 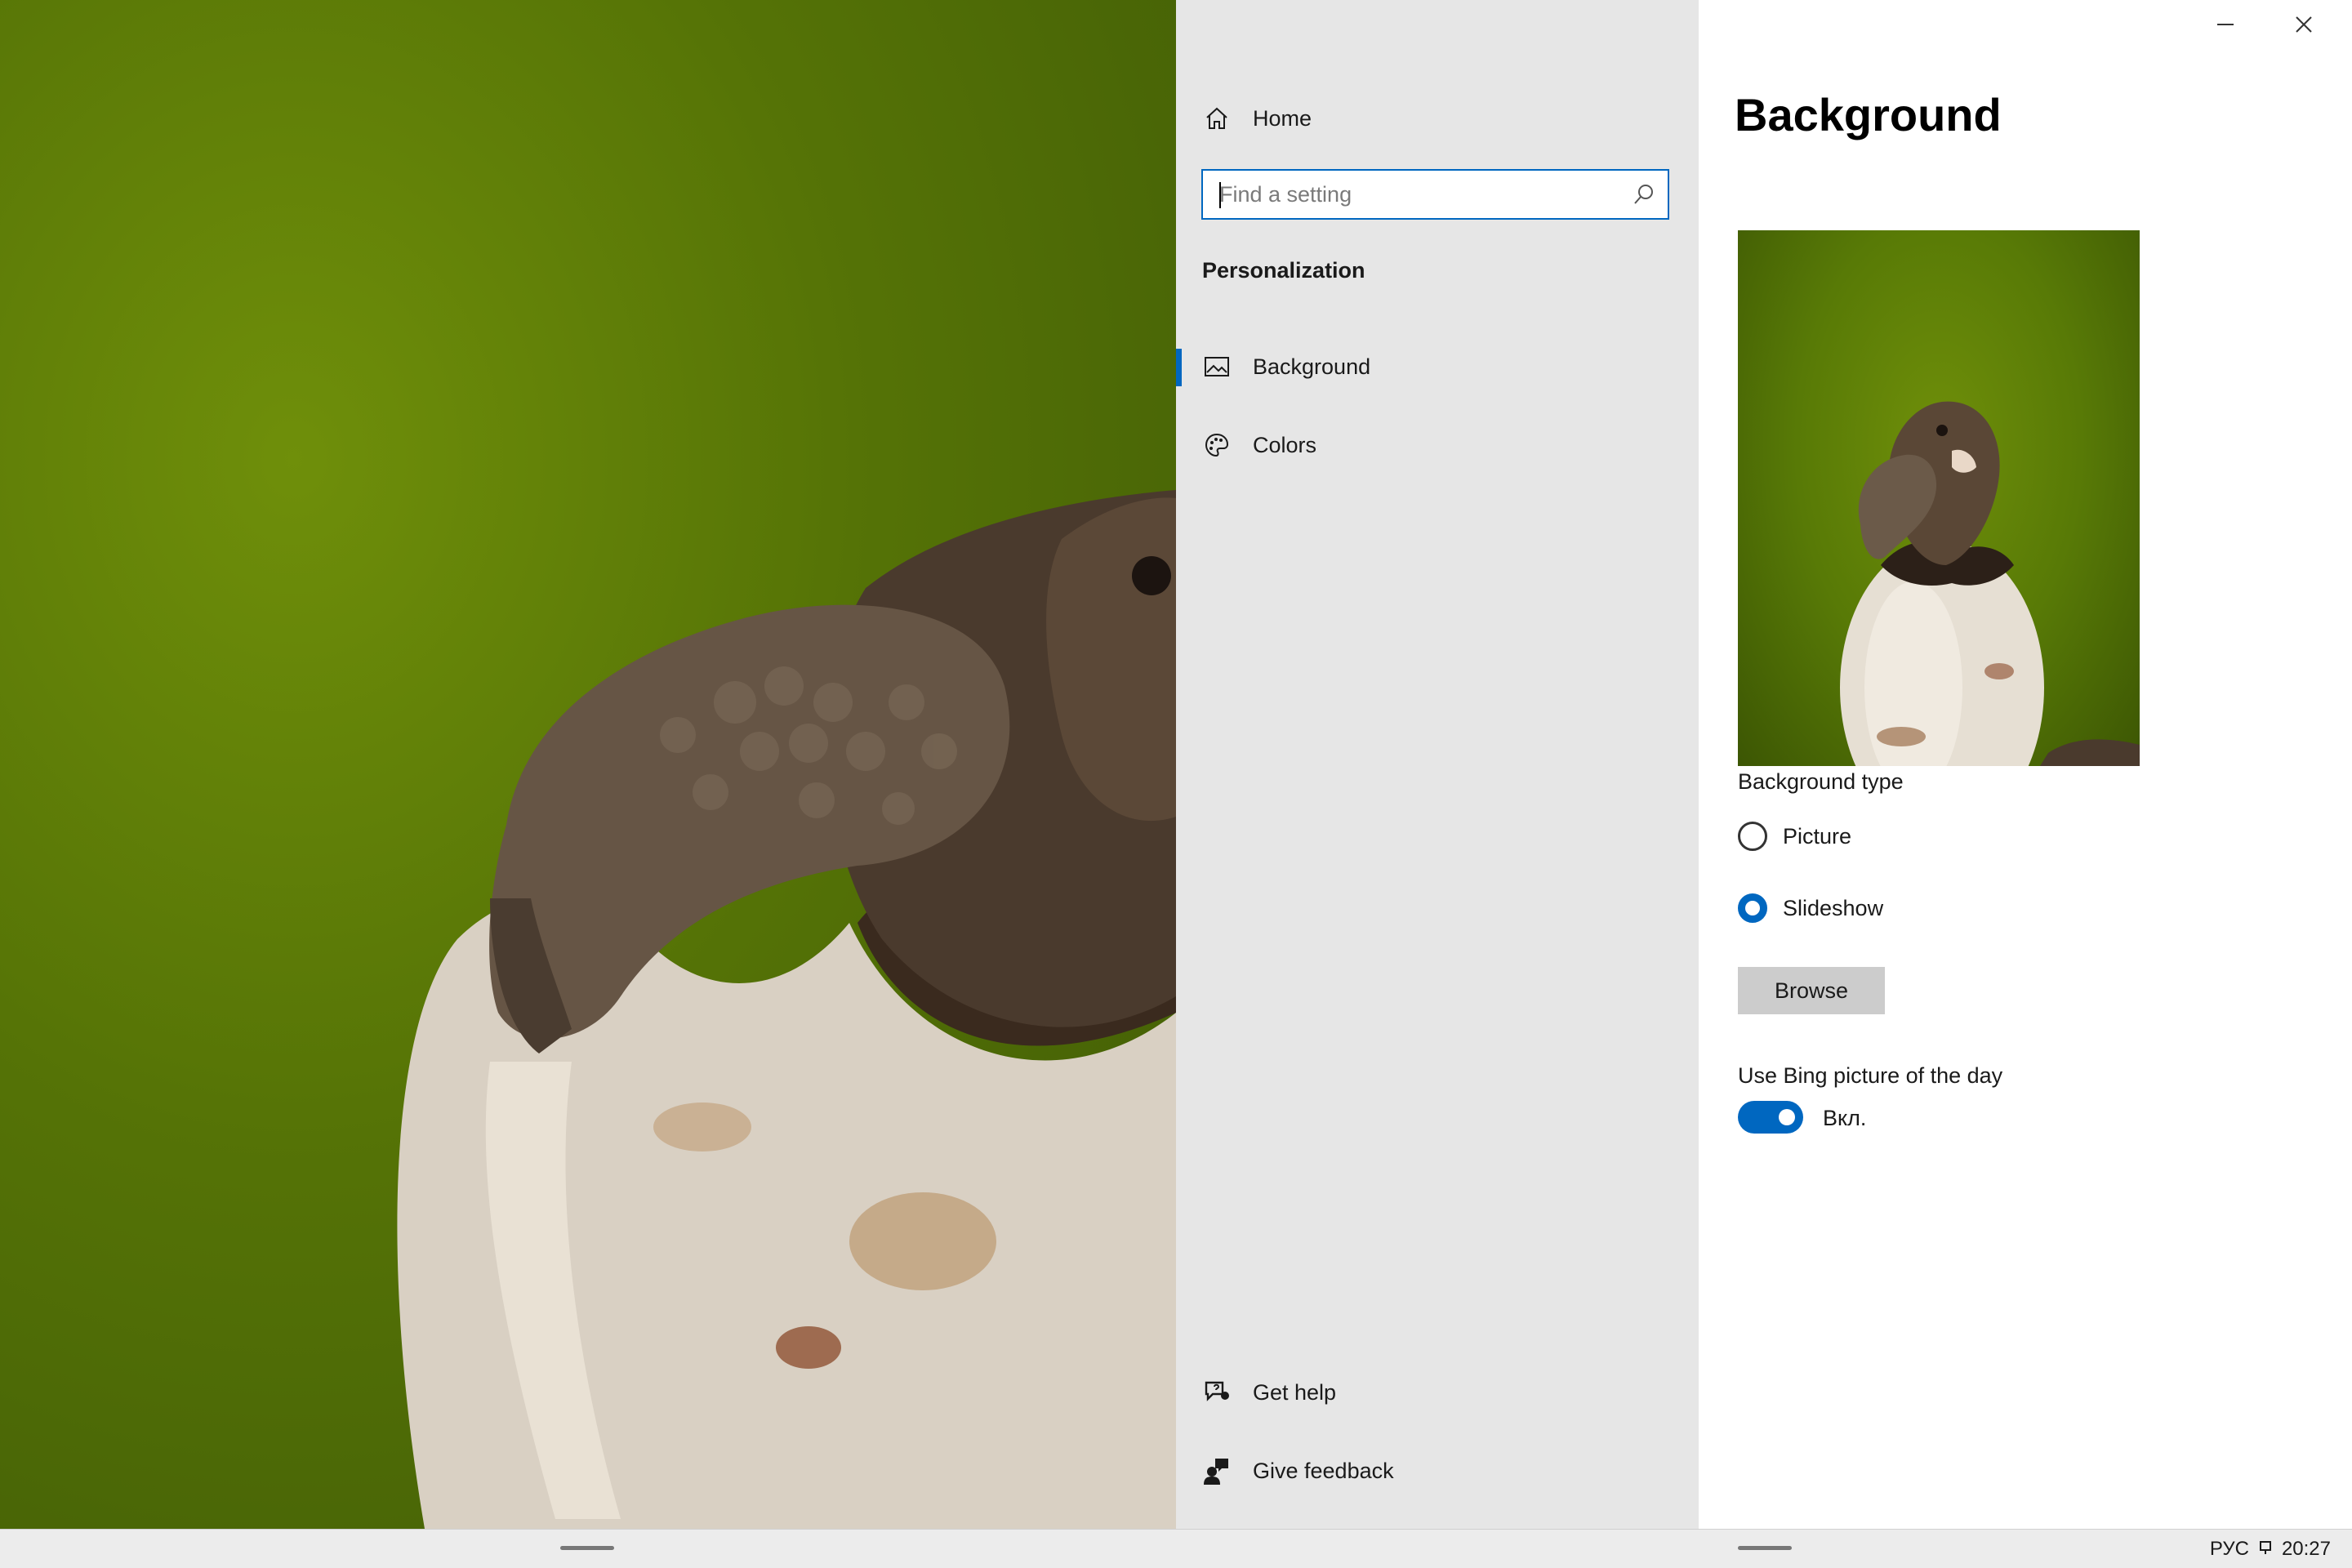 What do you see at coordinates (1868, 114) in the screenshot?
I see `page-title: Background` at bounding box center [1868, 114].